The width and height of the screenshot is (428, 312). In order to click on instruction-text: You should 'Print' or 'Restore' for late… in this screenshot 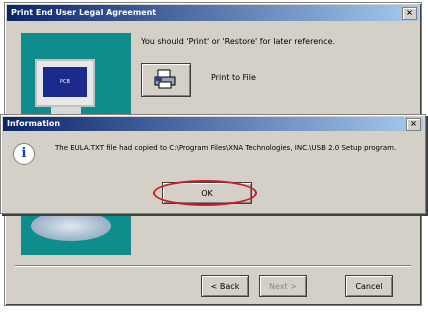, I will do `click(238, 41)`.